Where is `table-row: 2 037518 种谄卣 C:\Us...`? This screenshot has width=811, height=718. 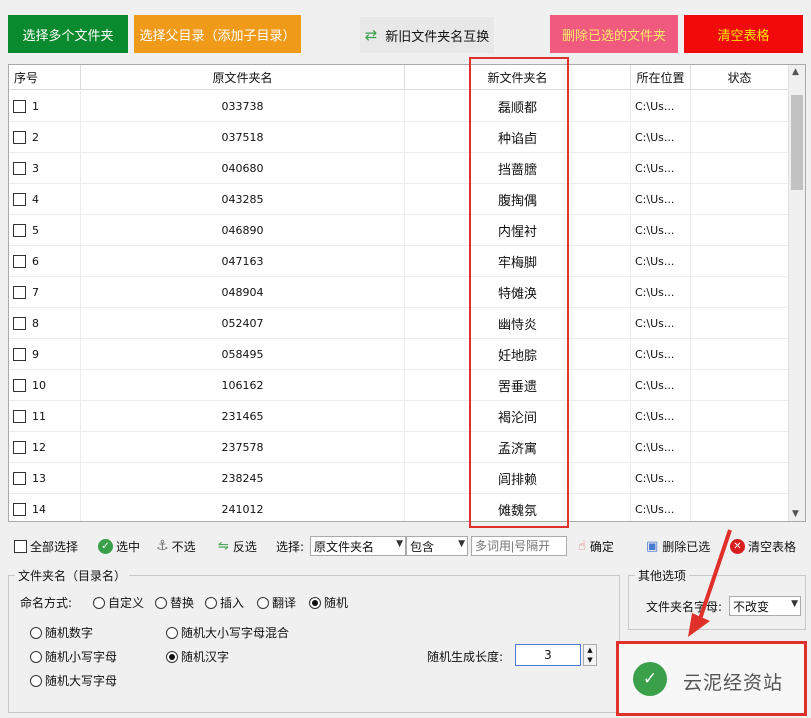 table-row: 2 037518 种谄卣 C:\Us... is located at coordinates (399, 137).